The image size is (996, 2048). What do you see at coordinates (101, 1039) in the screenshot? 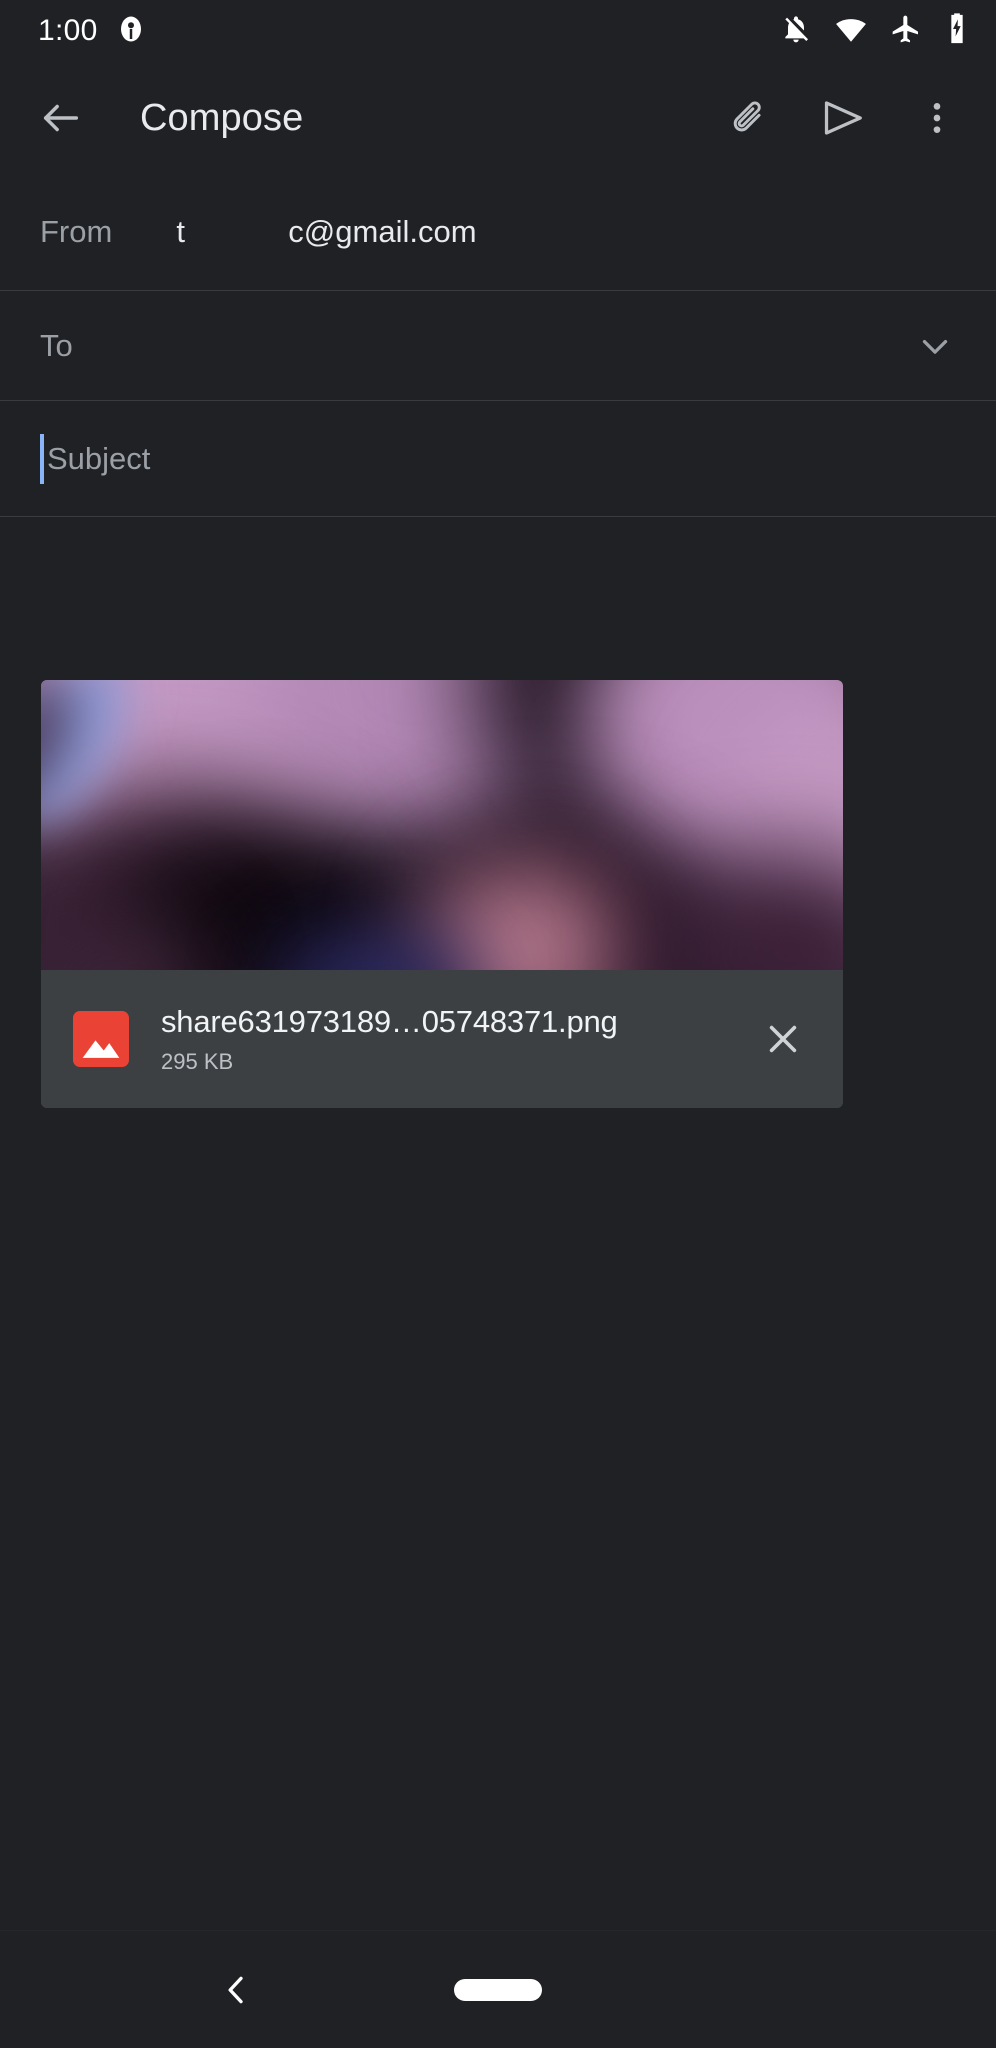
I see `image-file-icon` at bounding box center [101, 1039].